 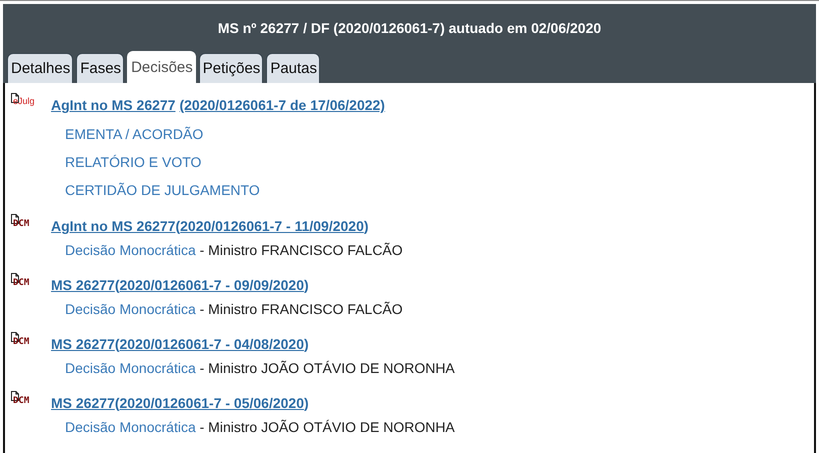 I want to click on tab: Petições, so click(x=231, y=68).